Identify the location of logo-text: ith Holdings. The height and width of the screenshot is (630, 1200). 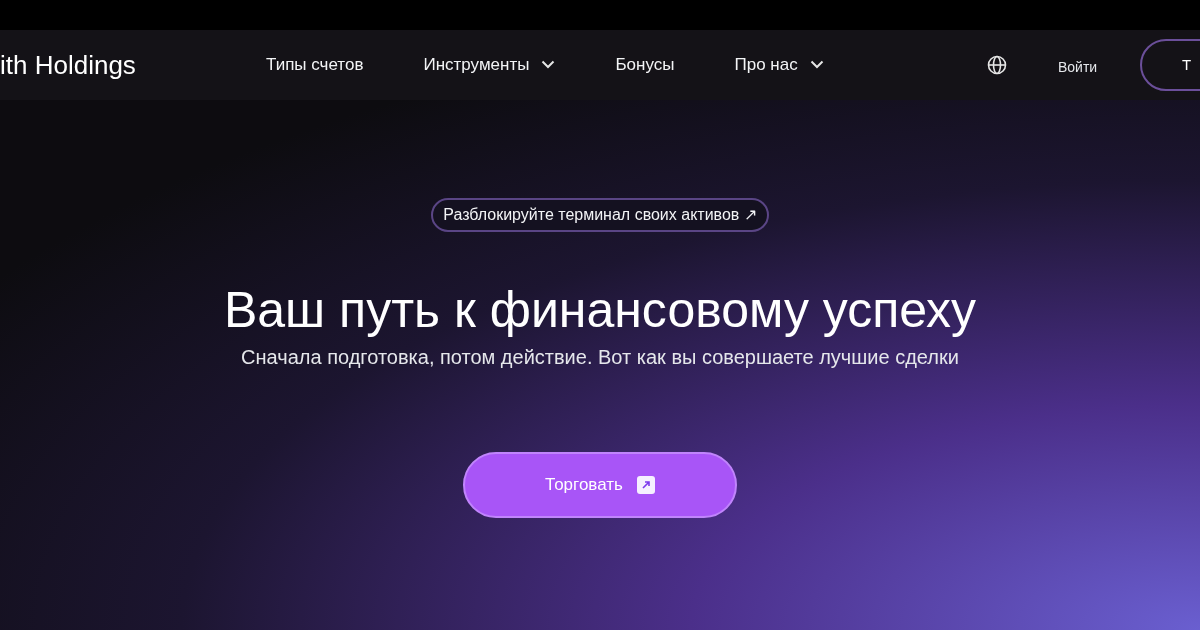
(68, 65).